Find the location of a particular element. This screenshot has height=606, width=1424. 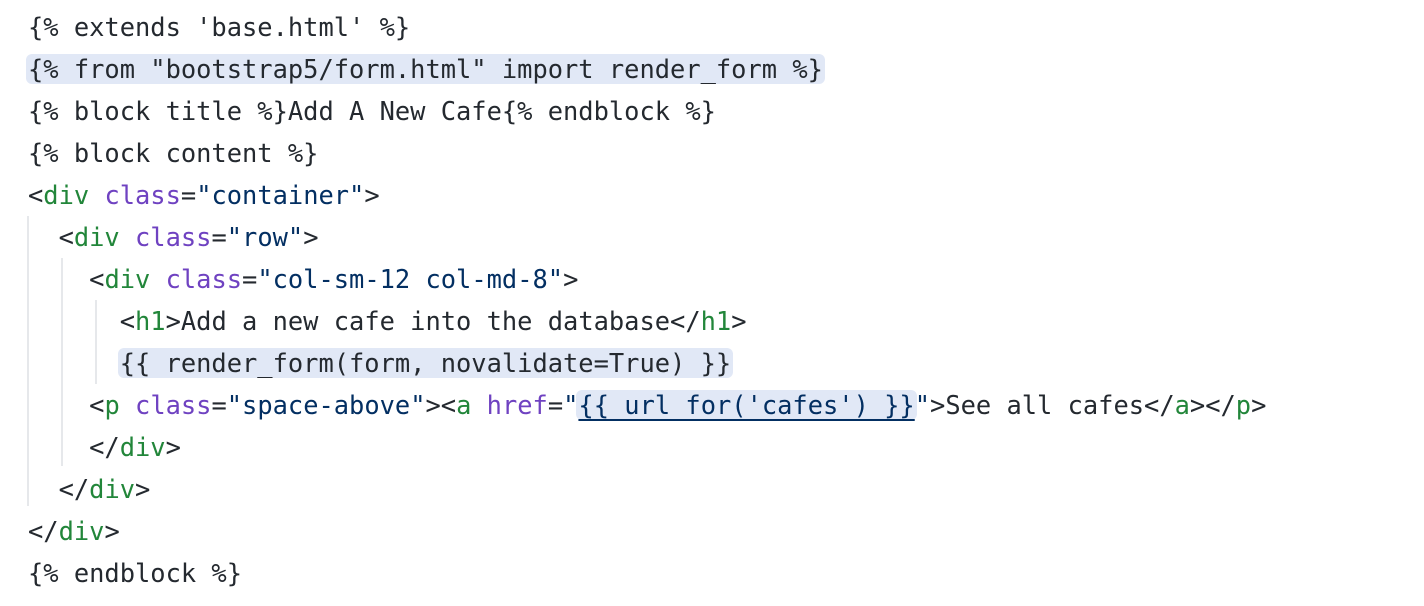

code-attribute: href is located at coordinates (517, 405).